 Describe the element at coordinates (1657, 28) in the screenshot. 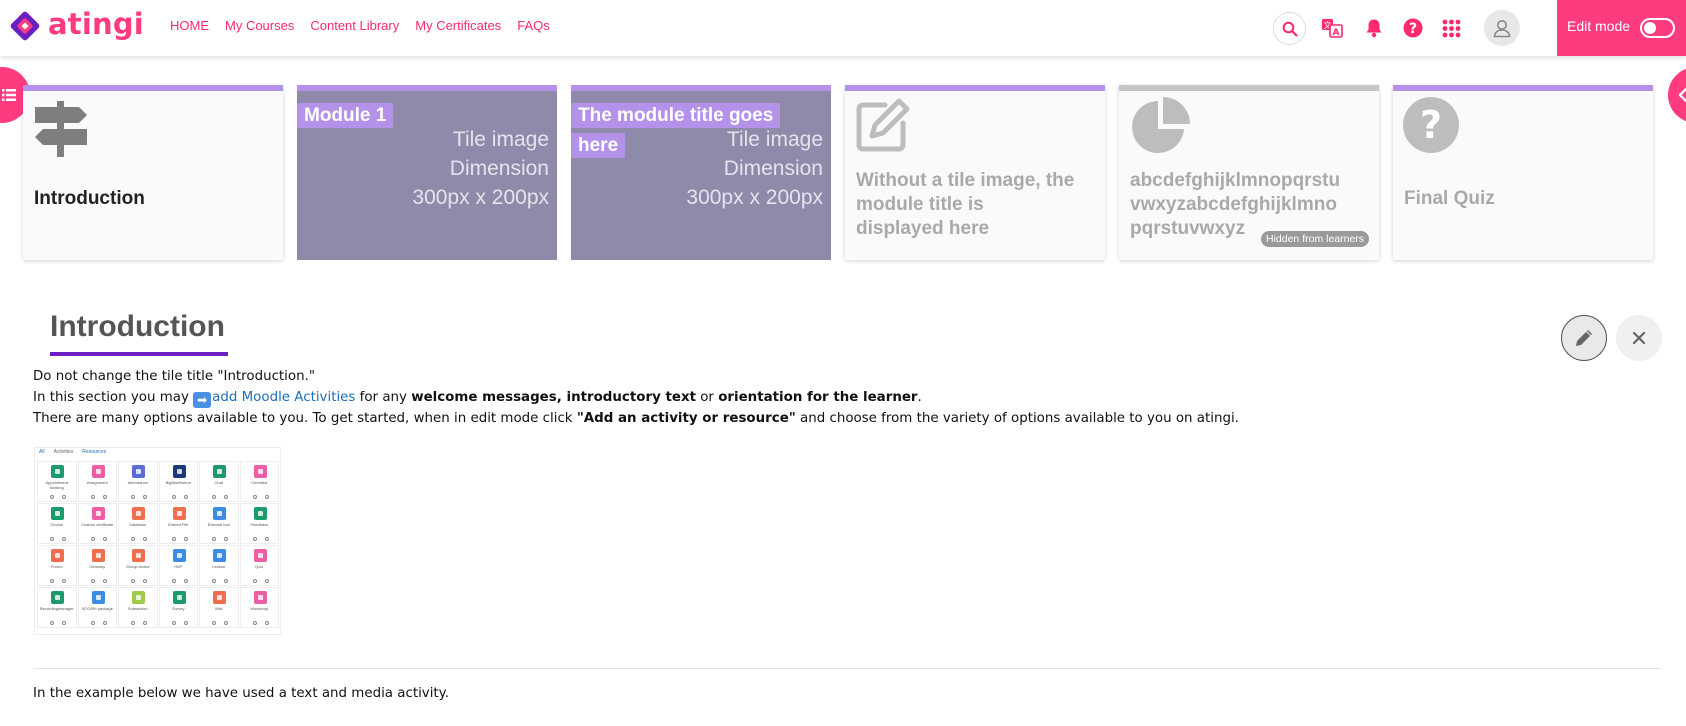

I see `edit-mode-toggle` at that location.